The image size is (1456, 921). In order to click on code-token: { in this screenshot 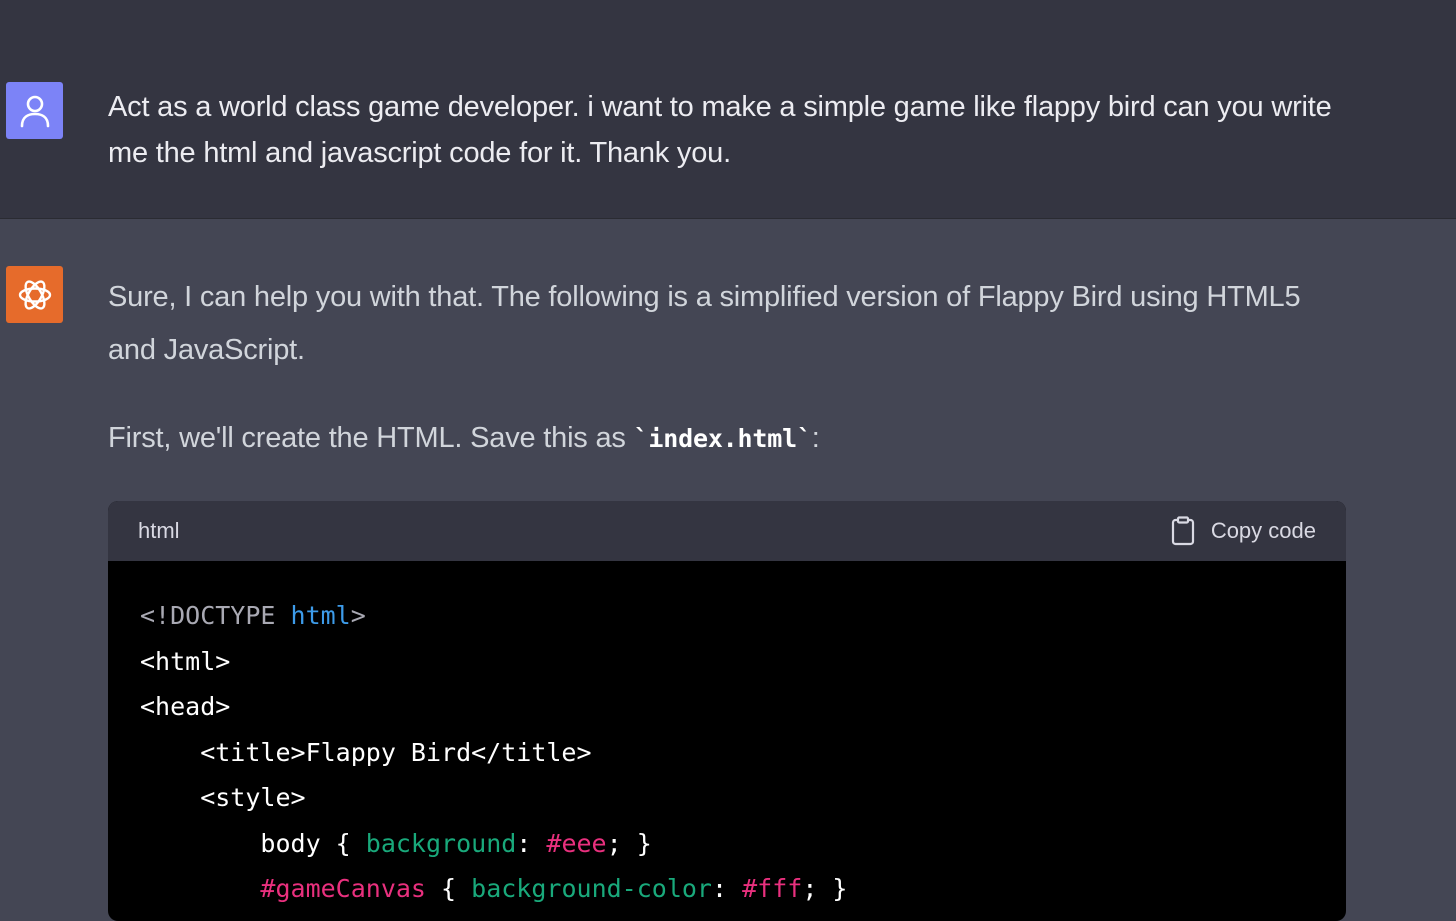, I will do `click(449, 888)`.